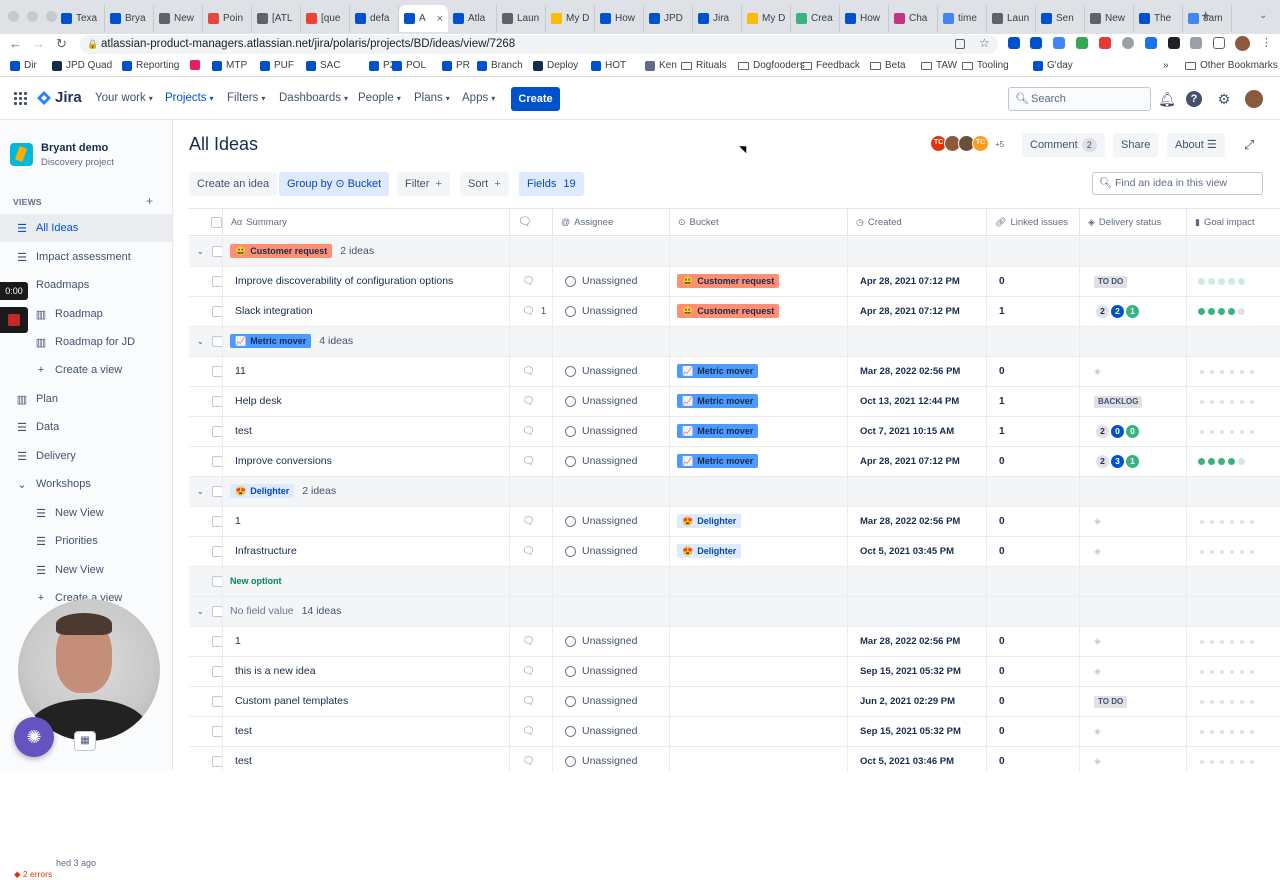 The image size is (1280, 880). I want to click on sidebar-item-priorities: ☰ Priorities, so click(86, 541).